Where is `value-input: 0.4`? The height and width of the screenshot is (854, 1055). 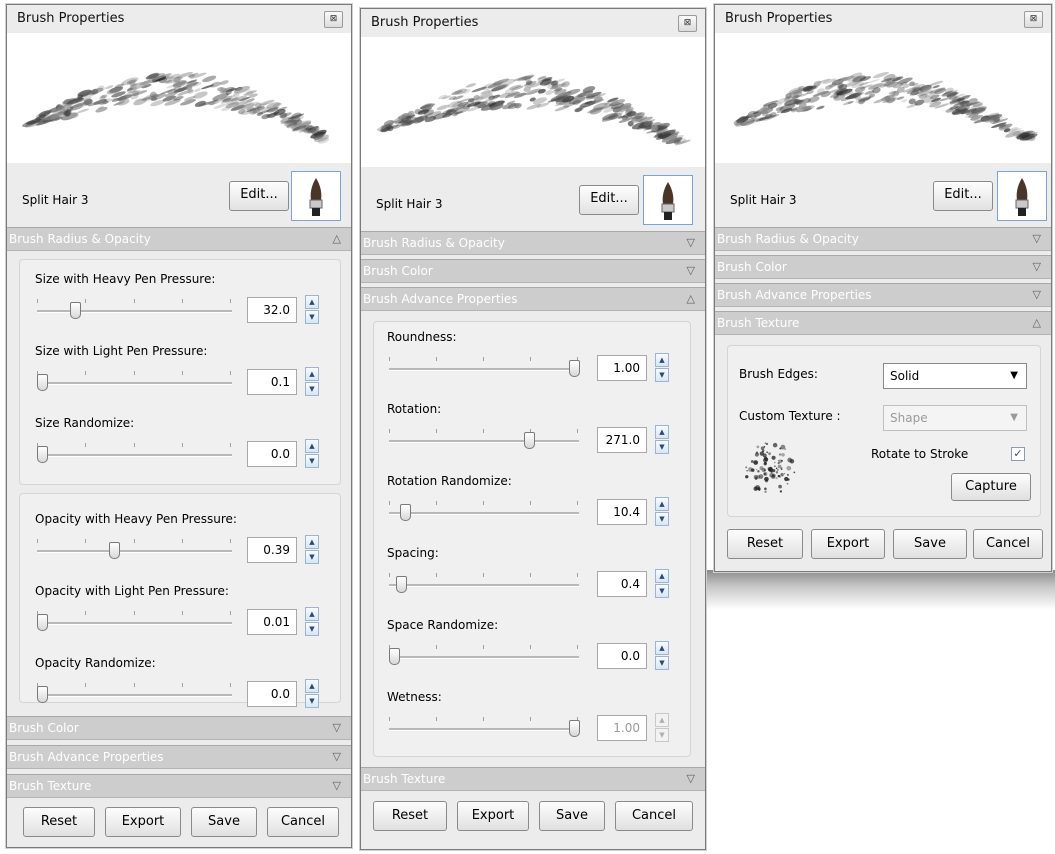 value-input: 0.4 is located at coordinates (622, 584).